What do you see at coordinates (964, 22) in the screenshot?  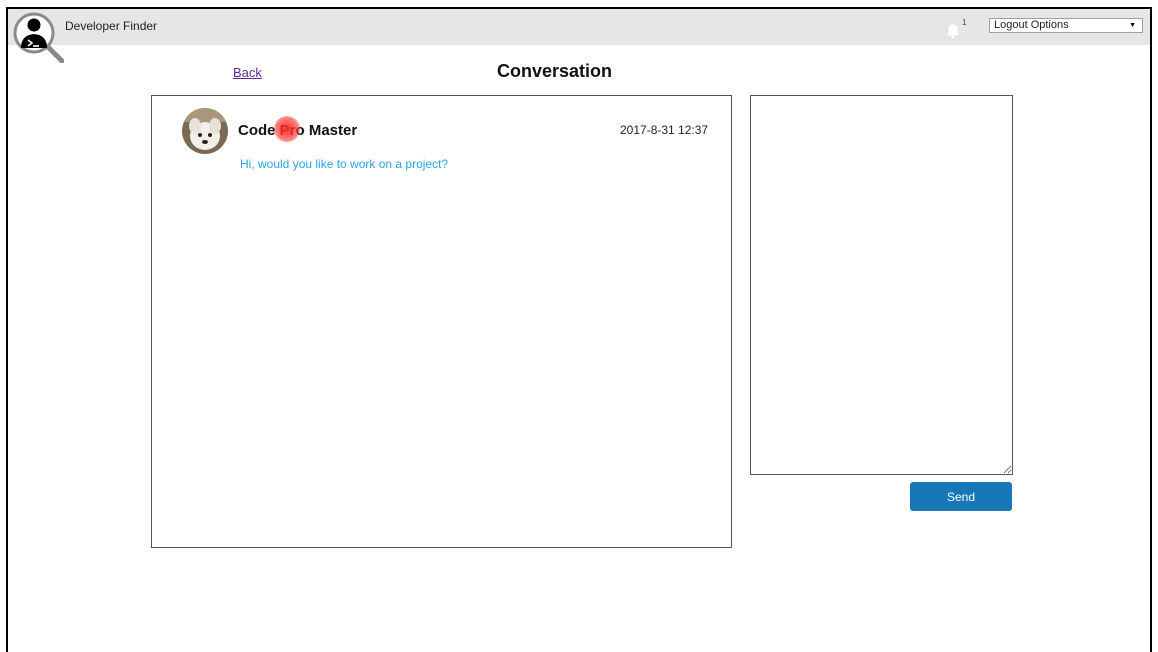 I see `notification-count-badge: 1` at bounding box center [964, 22].